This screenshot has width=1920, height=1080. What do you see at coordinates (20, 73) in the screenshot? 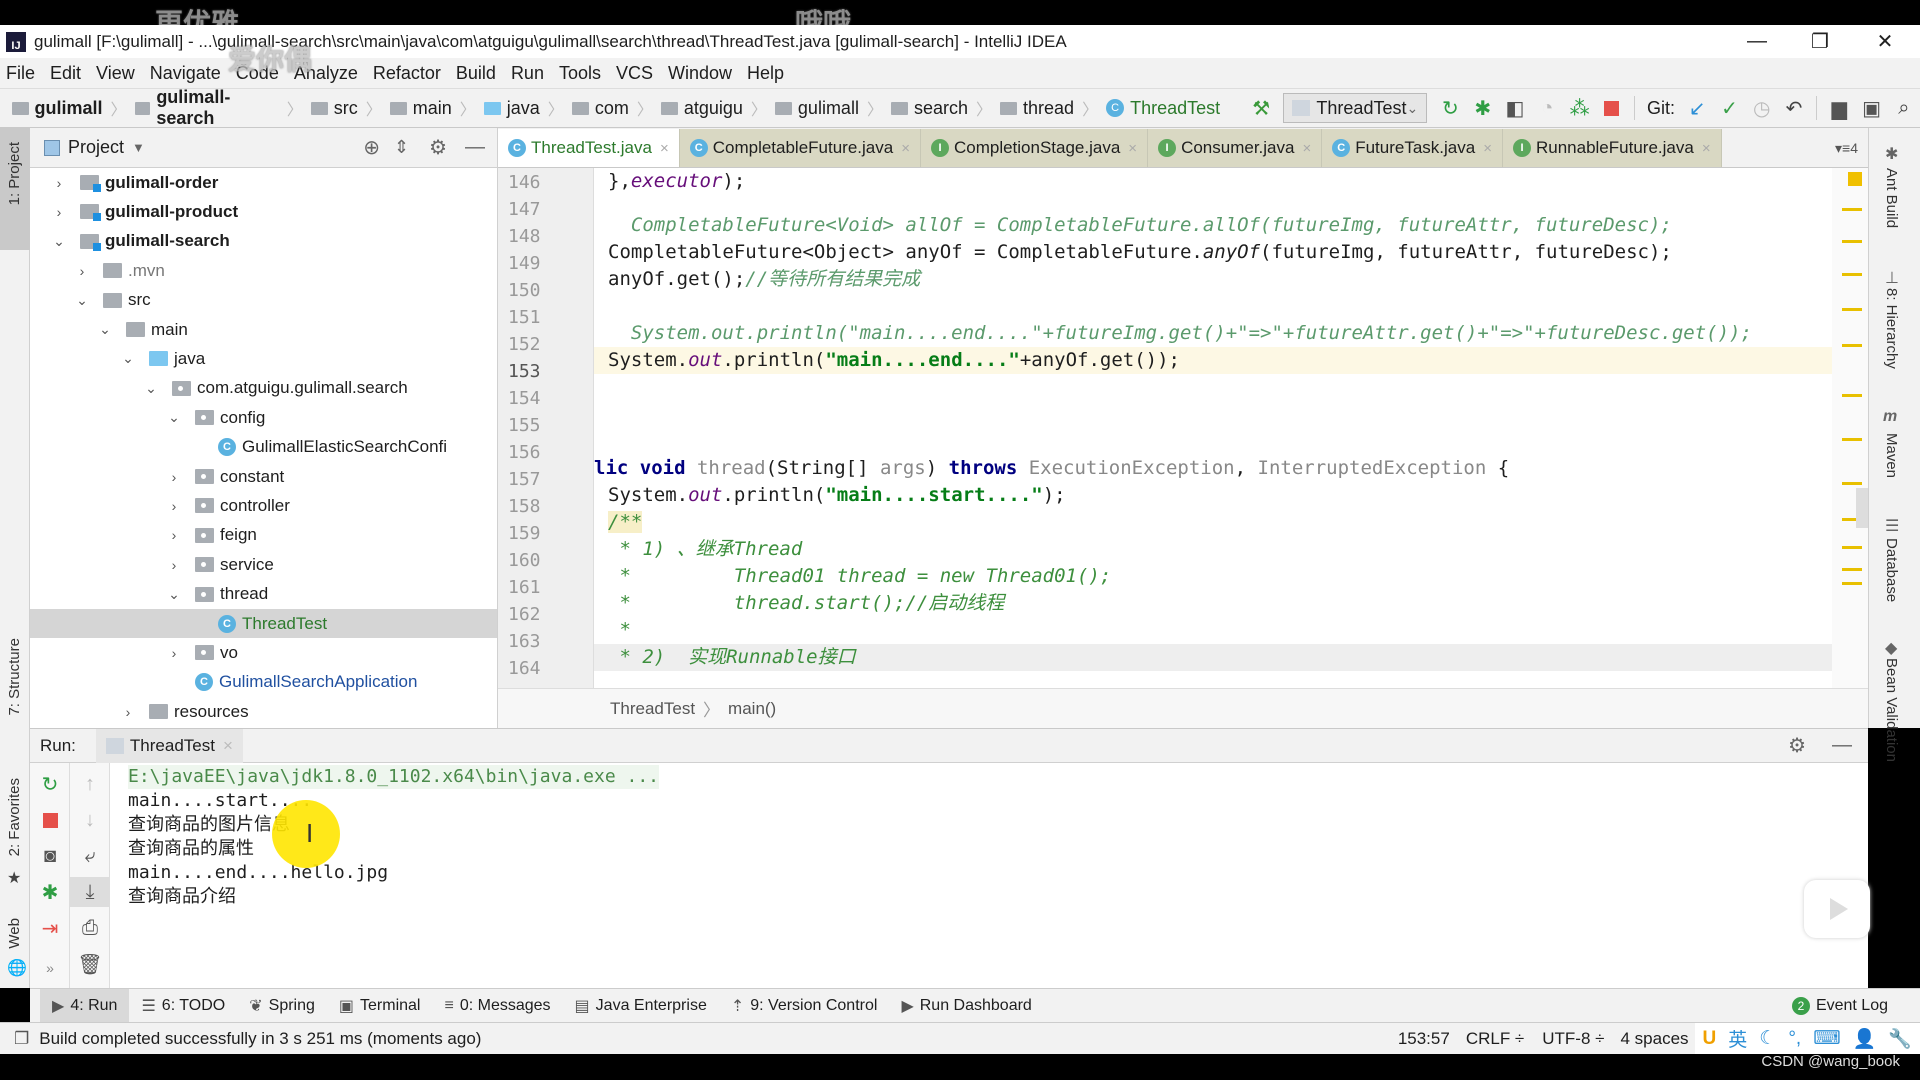
I see `menu-file: File` at bounding box center [20, 73].